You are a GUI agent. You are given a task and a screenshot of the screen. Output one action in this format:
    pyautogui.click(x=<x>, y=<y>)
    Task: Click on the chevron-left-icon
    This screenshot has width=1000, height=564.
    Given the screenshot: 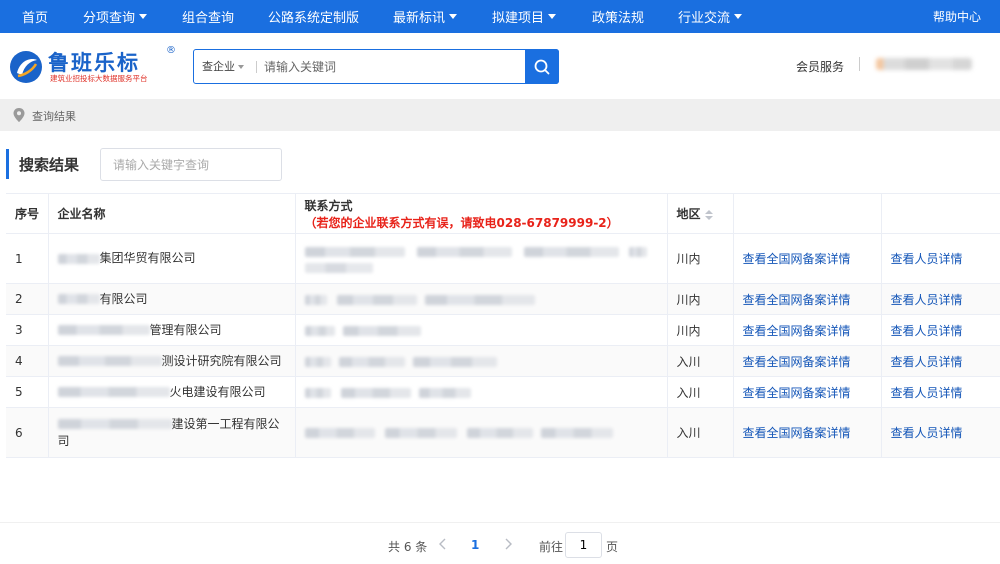 What is the action you would take?
    pyautogui.click(x=443, y=544)
    